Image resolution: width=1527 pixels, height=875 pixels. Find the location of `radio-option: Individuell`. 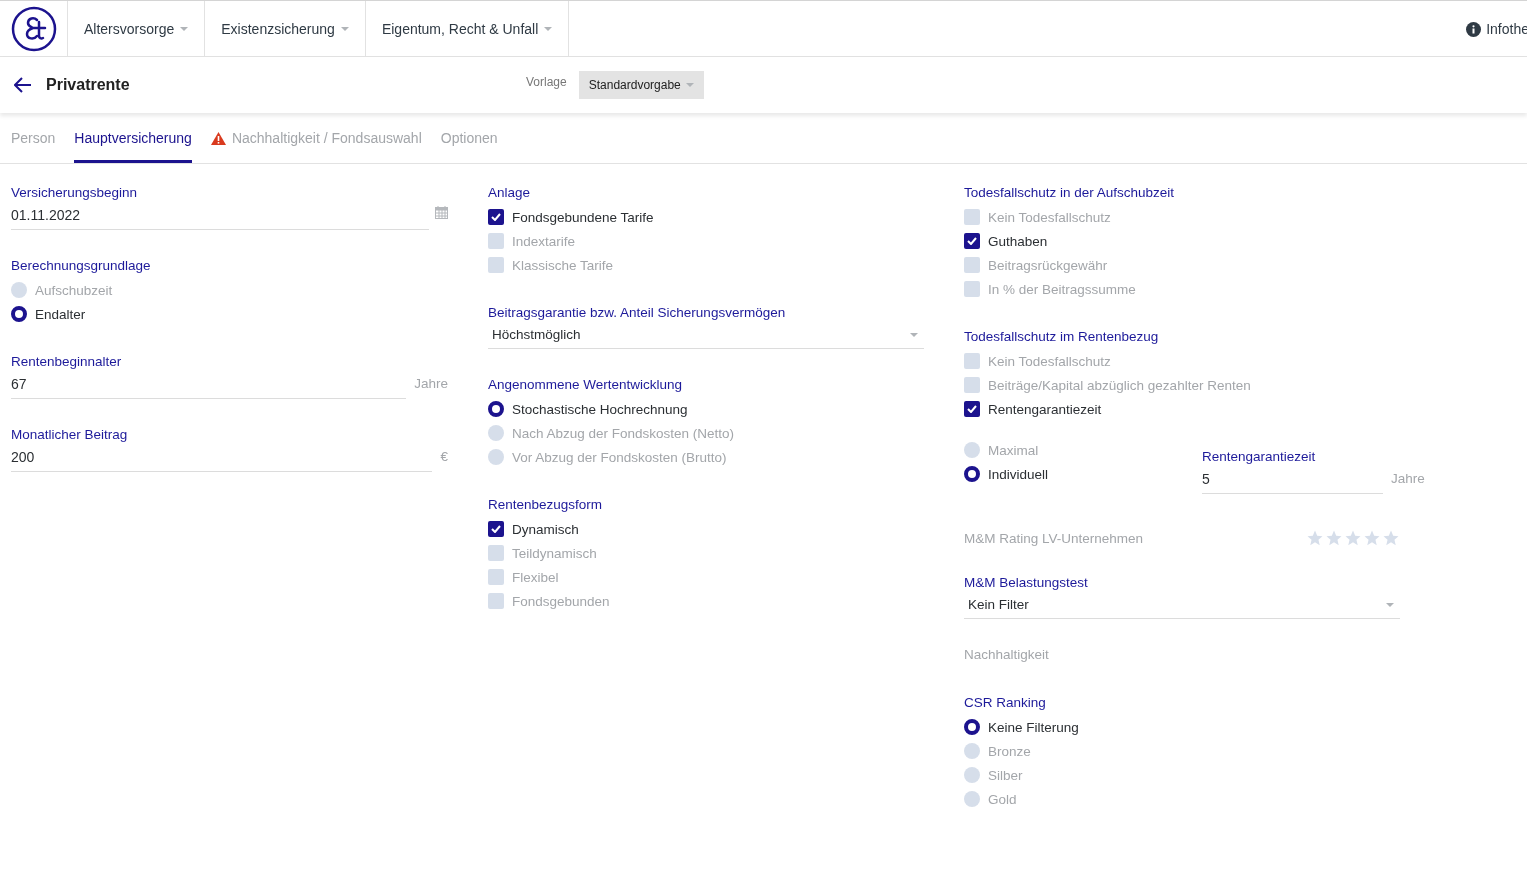

radio-option: Individuell is located at coordinates (1006, 474).